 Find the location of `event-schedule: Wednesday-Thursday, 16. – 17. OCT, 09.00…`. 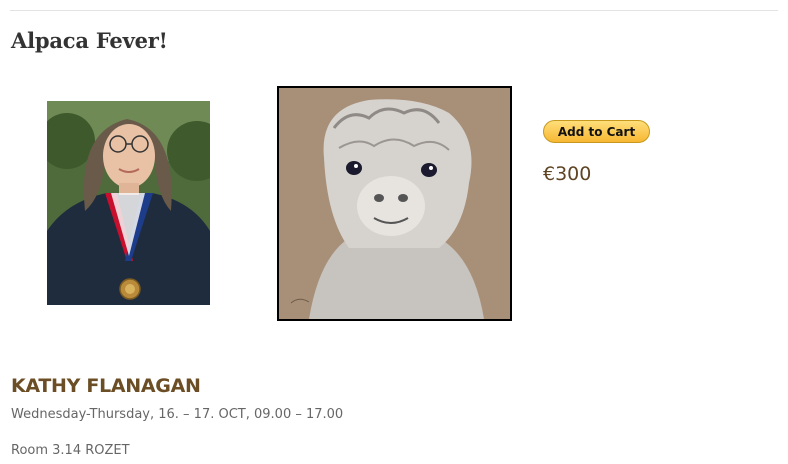

event-schedule: Wednesday-Thursday, 16. – 17. OCT, 09.00… is located at coordinates (177, 414).